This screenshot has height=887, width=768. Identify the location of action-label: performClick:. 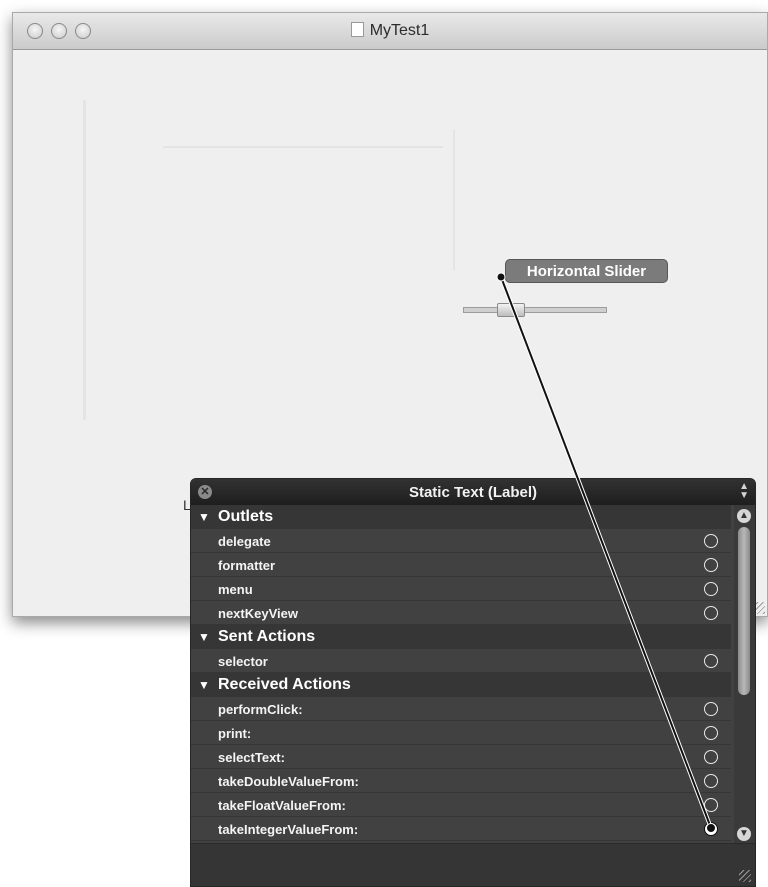
(260, 709).